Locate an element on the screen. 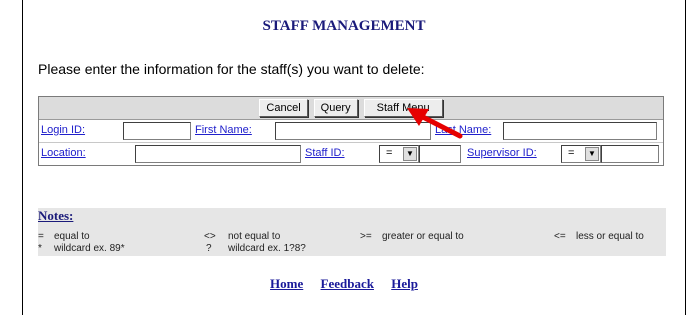  first-name-label: First Name: is located at coordinates (223, 130).